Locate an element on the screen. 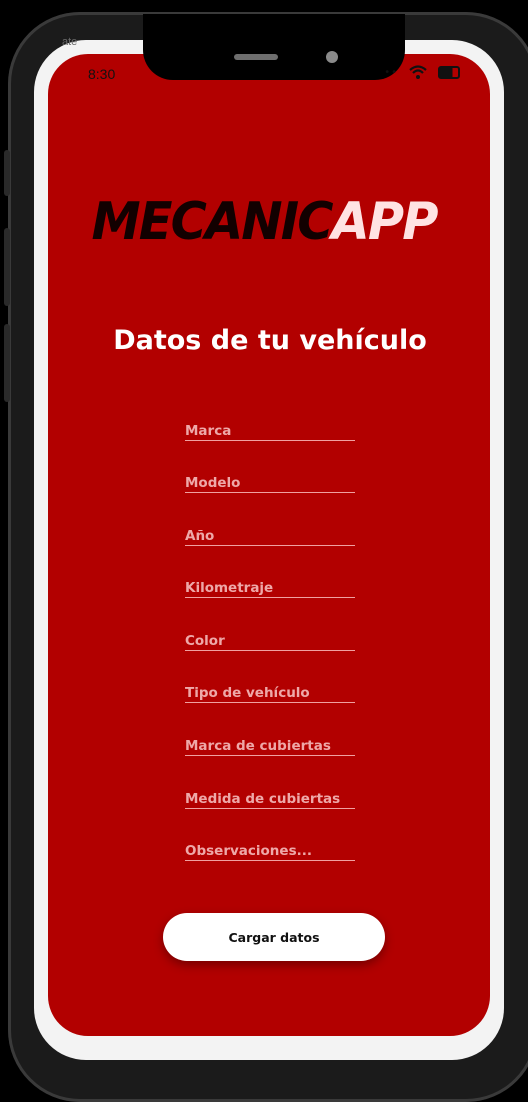 The image size is (528, 1102). vehicle-type-input is located at coordinates (270, 693).